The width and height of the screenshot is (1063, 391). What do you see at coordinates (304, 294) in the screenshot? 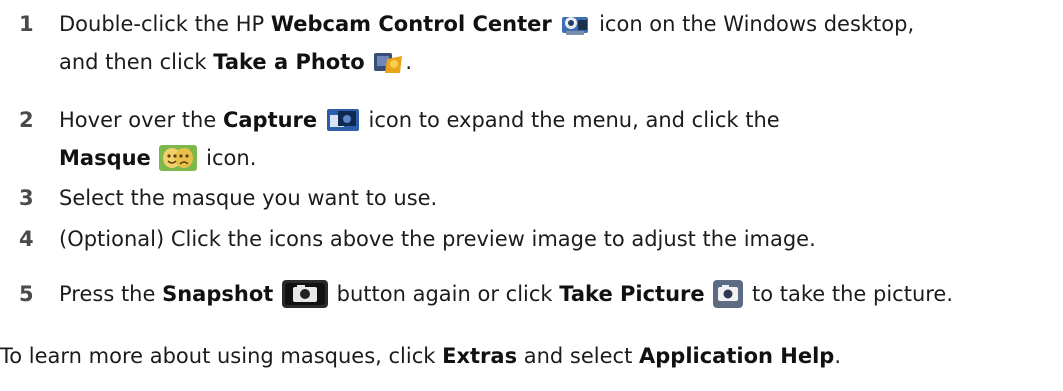
I see `snapshot-button-icon` at bounding box center [304, 294].